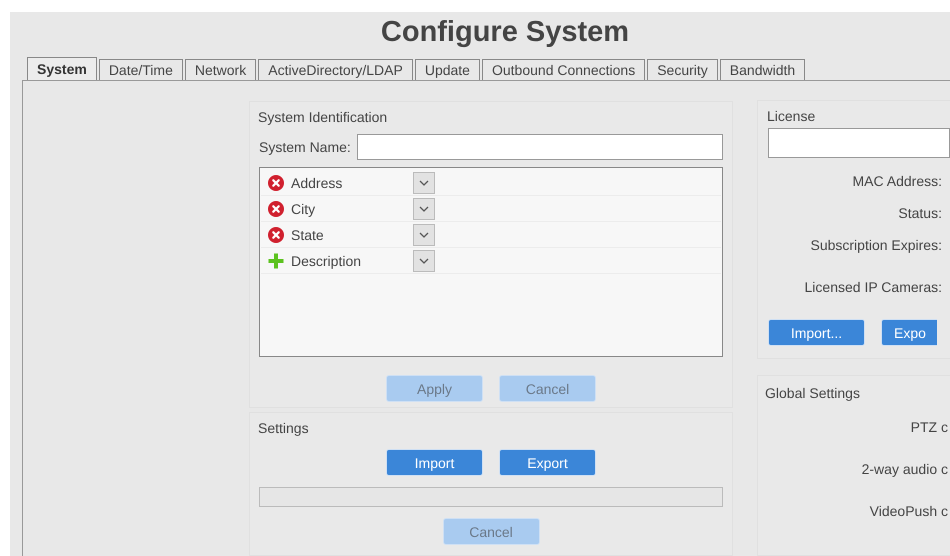  Describe the element at coordinates (564, 69) in the screenshot. I see `tab: Outbound Connections` at that location.